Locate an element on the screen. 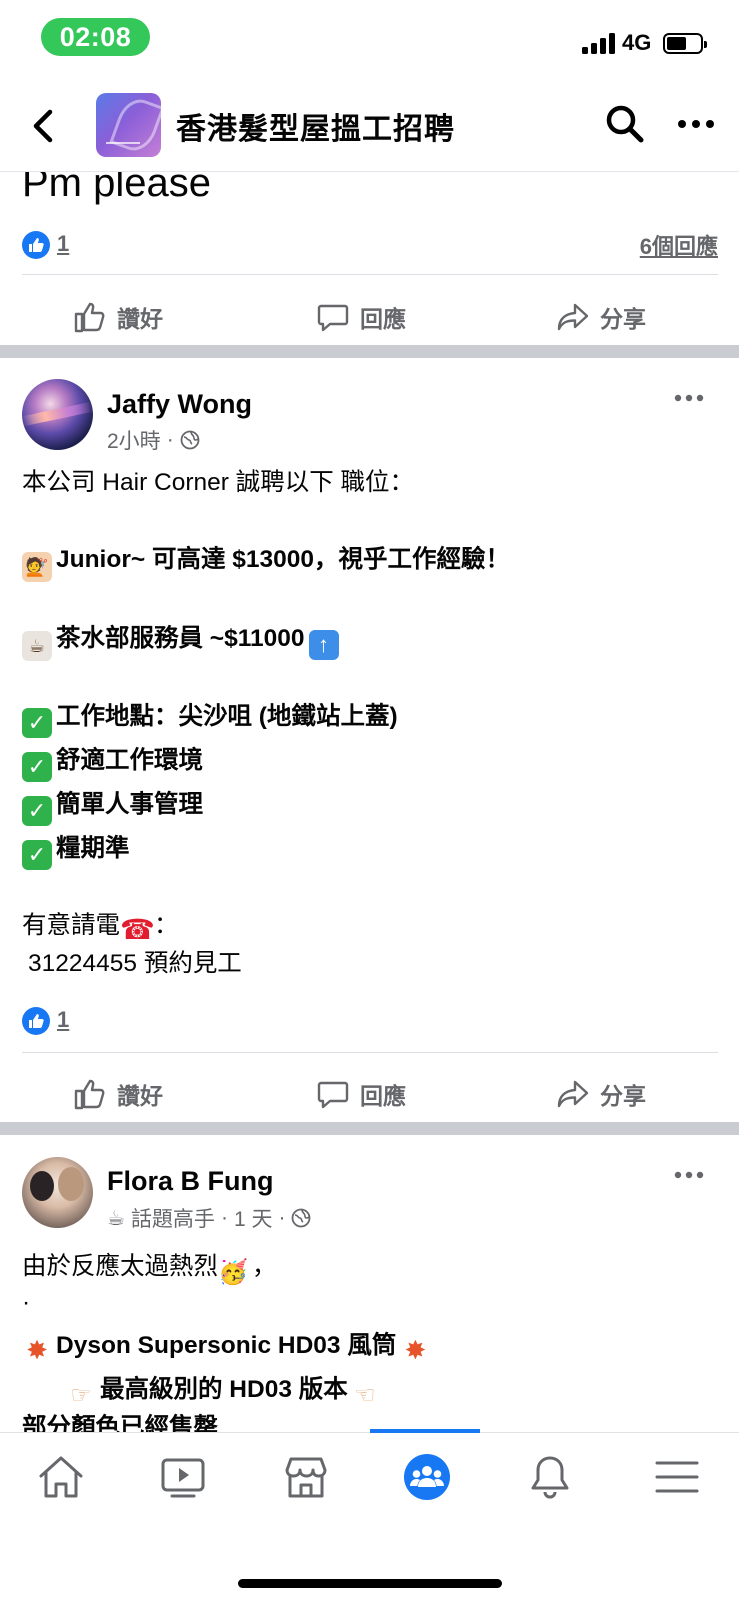  active-tab-indicator is located at coordinates (425, 1431).